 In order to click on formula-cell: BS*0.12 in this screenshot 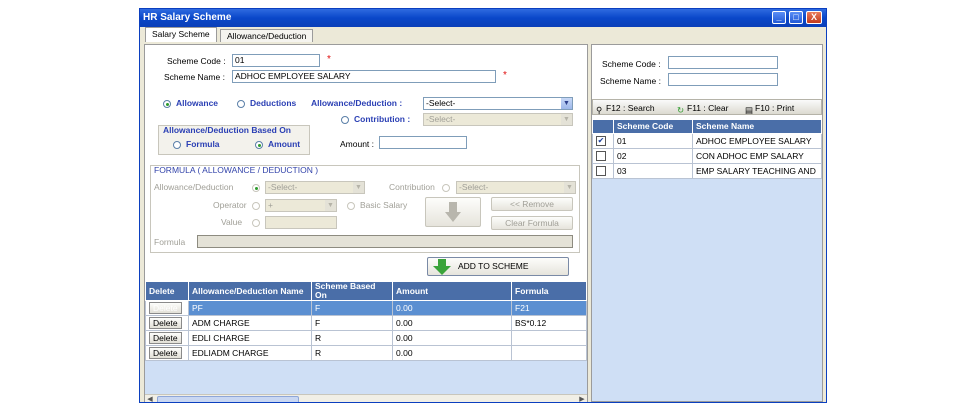, I will do `click(549, 323)`.